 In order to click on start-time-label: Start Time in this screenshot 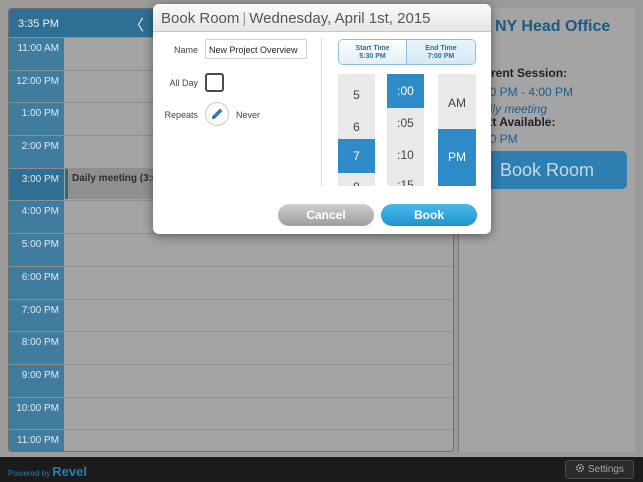, I will do `click(372, 48)`.